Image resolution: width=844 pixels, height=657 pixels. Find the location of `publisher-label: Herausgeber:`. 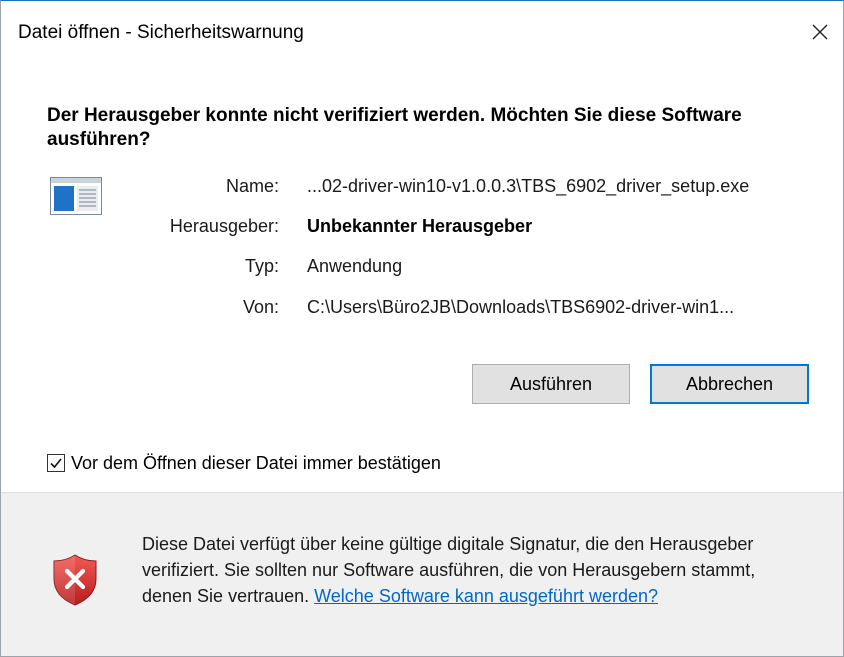

publisher-label: Herausgeber: is located at coordinates (224, 226).